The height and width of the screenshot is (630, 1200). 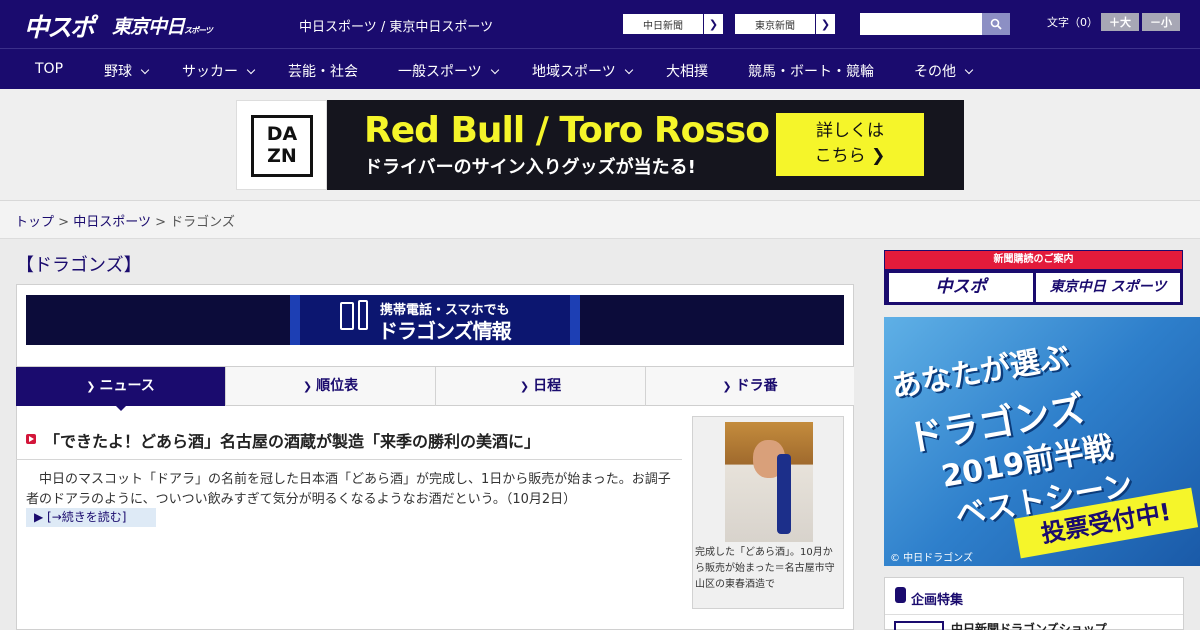 I want to click on content-tabs: ❯ ニュース ❯ 順位表 ❯ 日程 ❯ ドラ番, so click(x=435, y=386).